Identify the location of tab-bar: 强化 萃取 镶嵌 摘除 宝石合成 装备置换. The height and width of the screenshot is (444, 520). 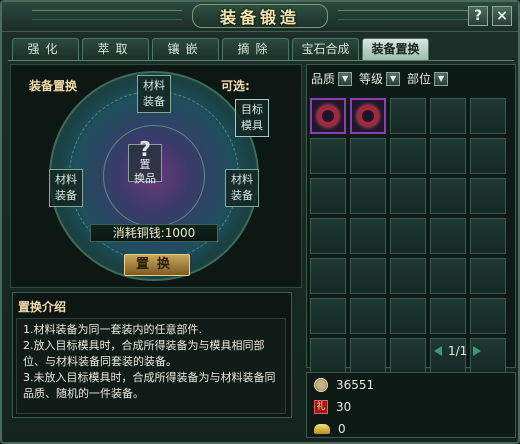
(220, 49).